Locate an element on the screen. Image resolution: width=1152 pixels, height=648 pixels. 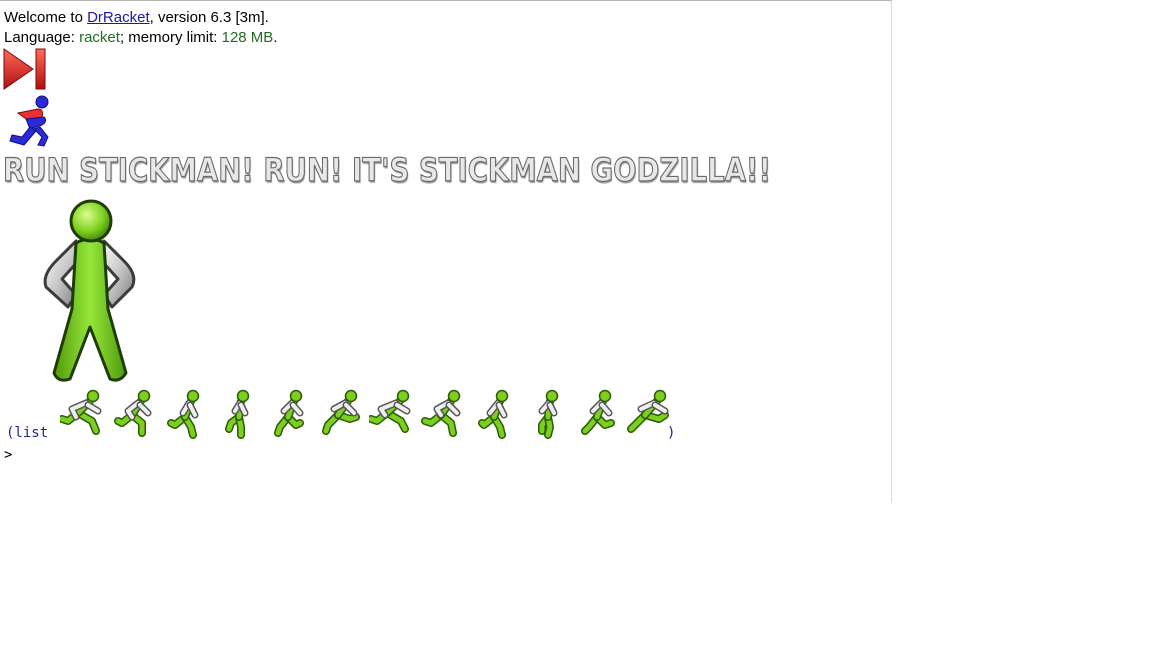
welcome-prefix: Welcome to is located at coordinates (46, 17).